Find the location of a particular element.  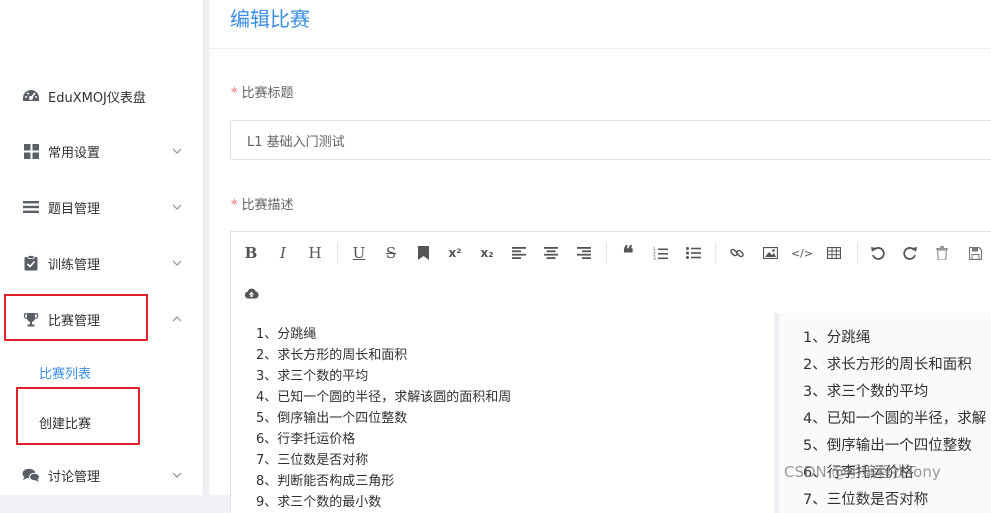

preview-line: 5、倒序输出一个四位整数 is located at coordinates (887, 446).